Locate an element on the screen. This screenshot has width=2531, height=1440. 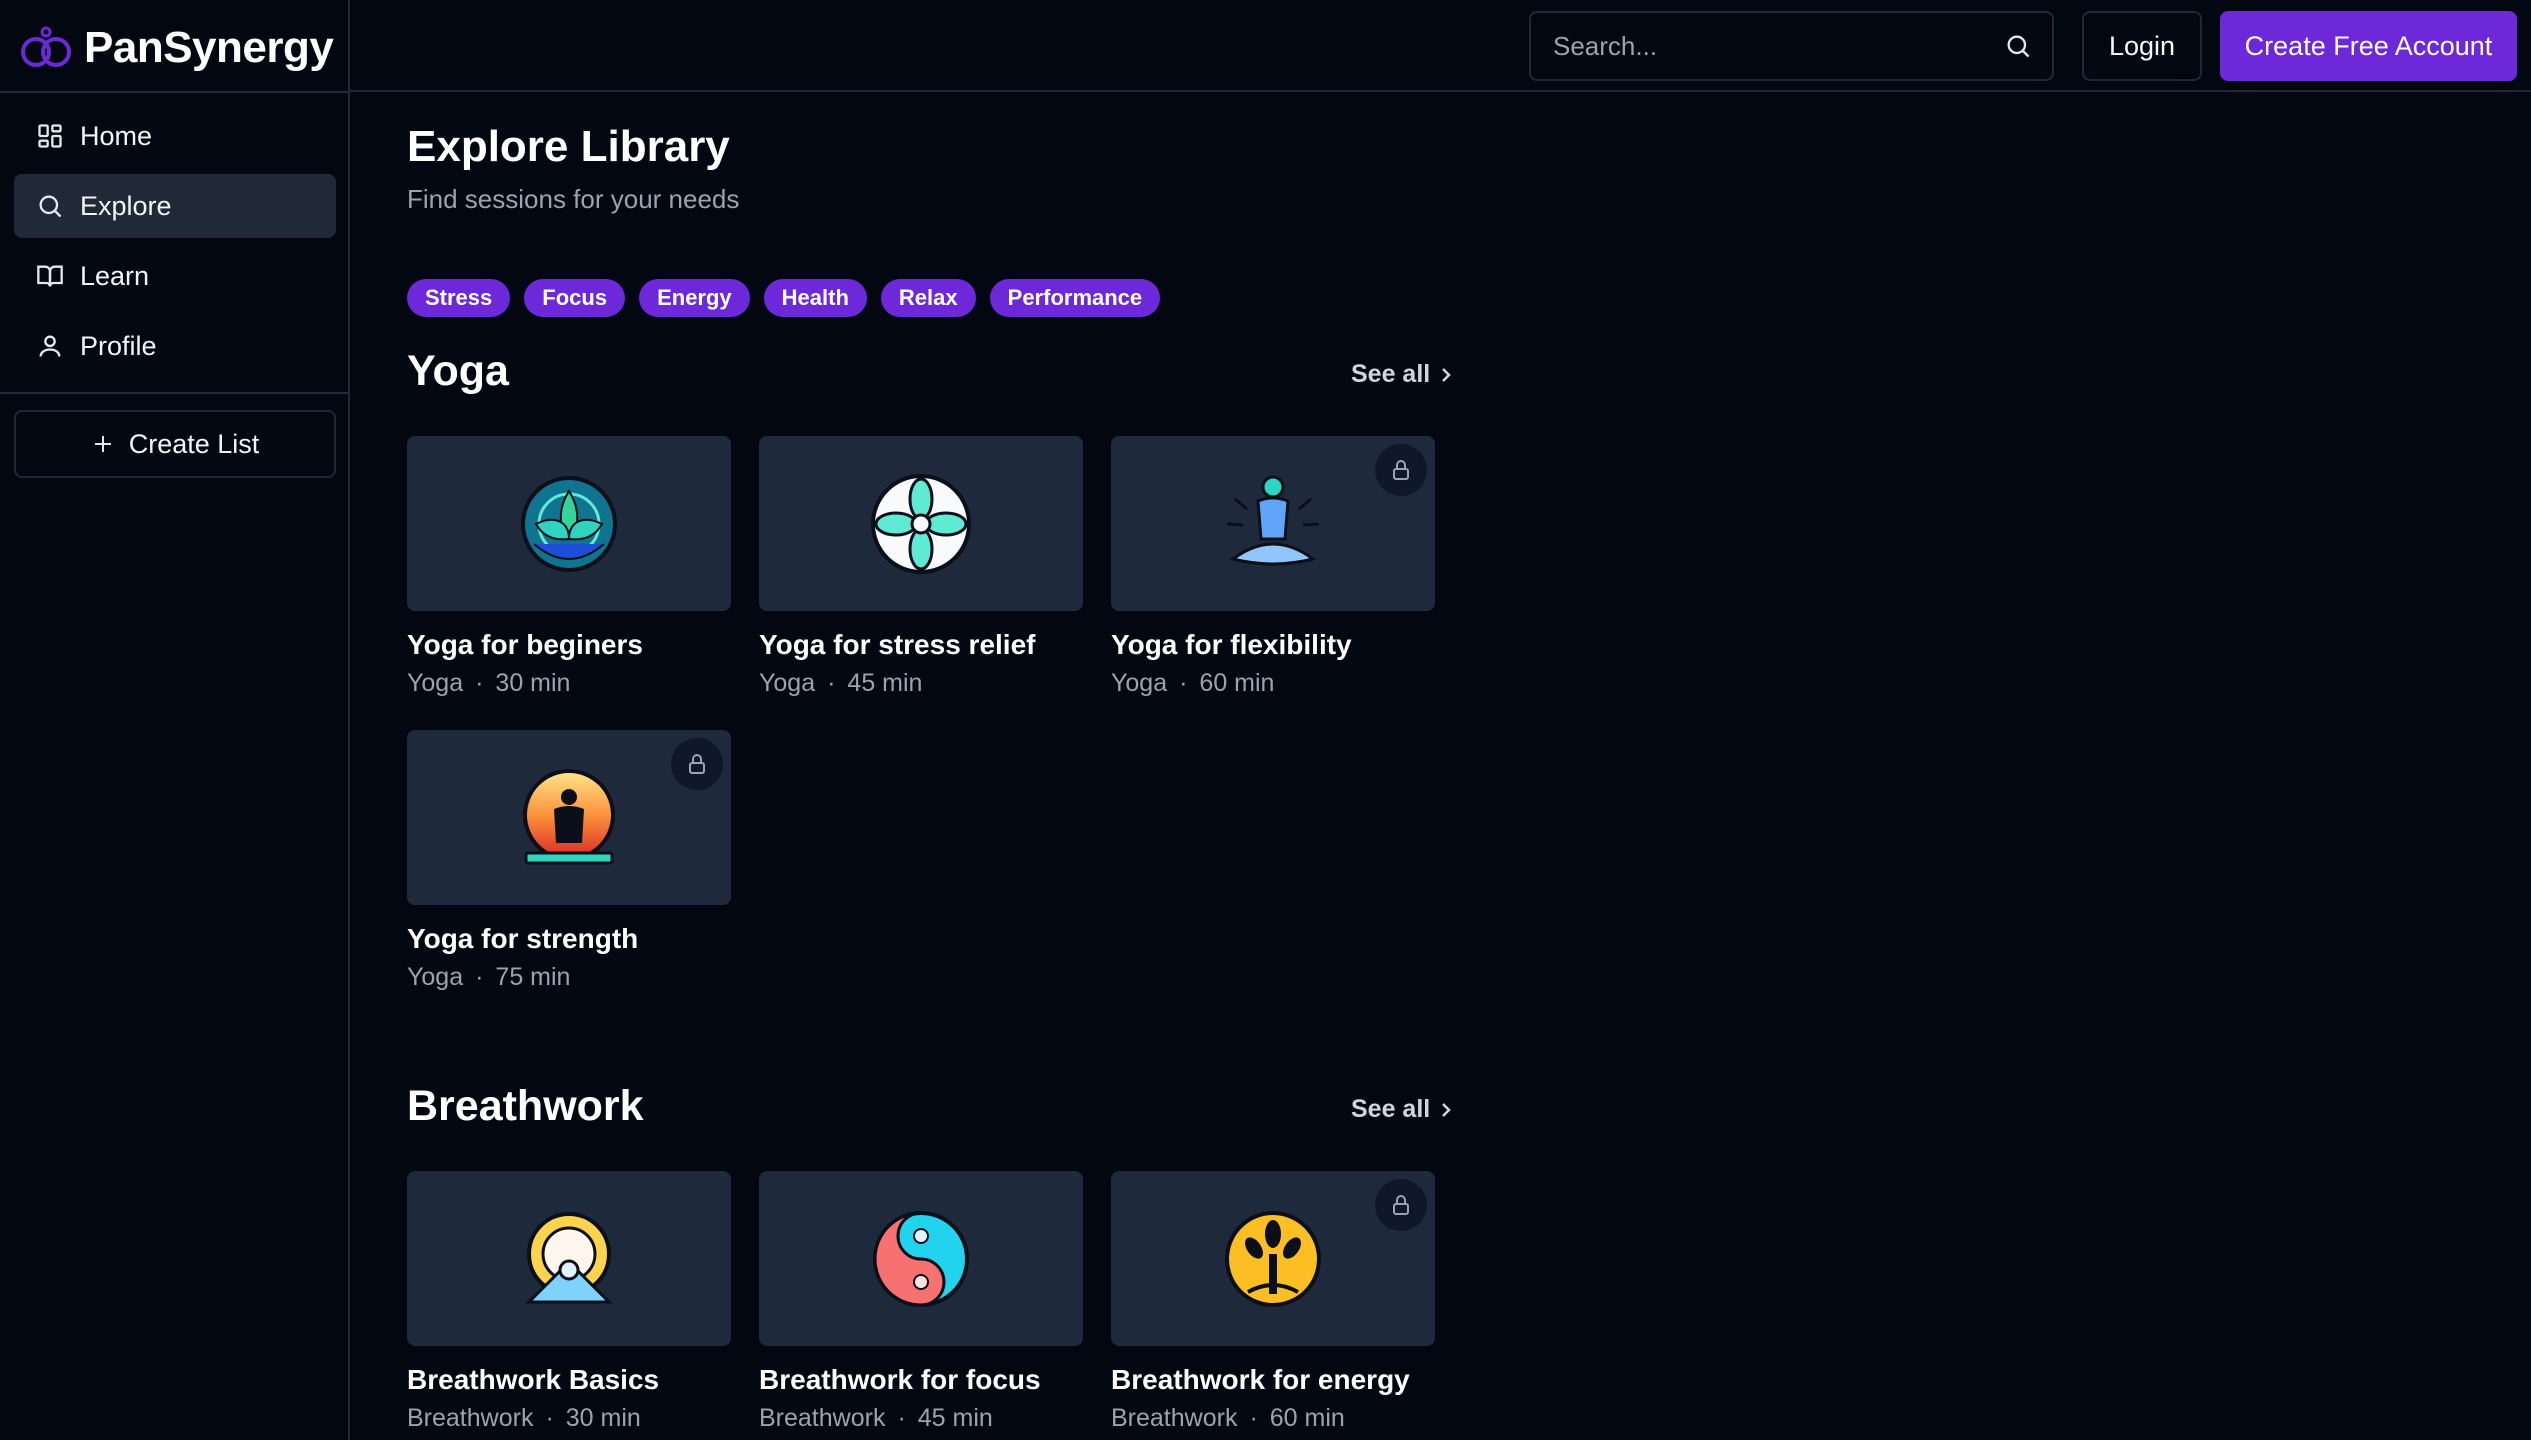
sidebar-item-label: Profile is located at coordinates (118, 345).